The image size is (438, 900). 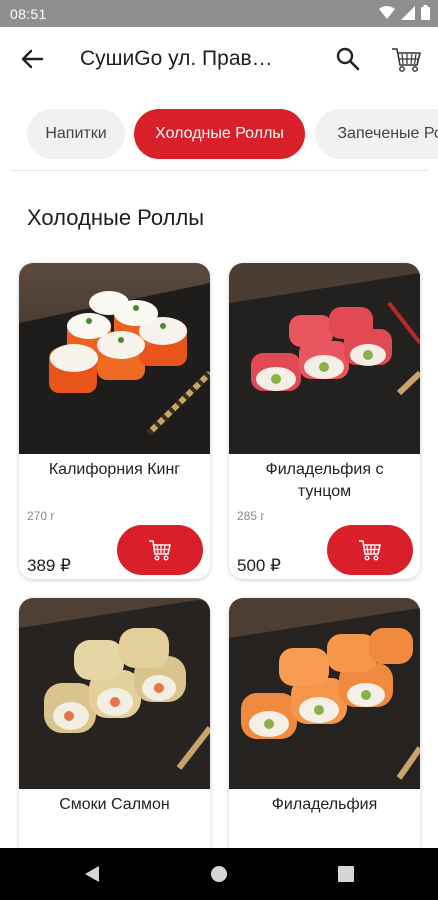 What do you see at coordinates (387, 12) in the screenshot?
I see `wifi-icon` at bounding box center [387, 12].